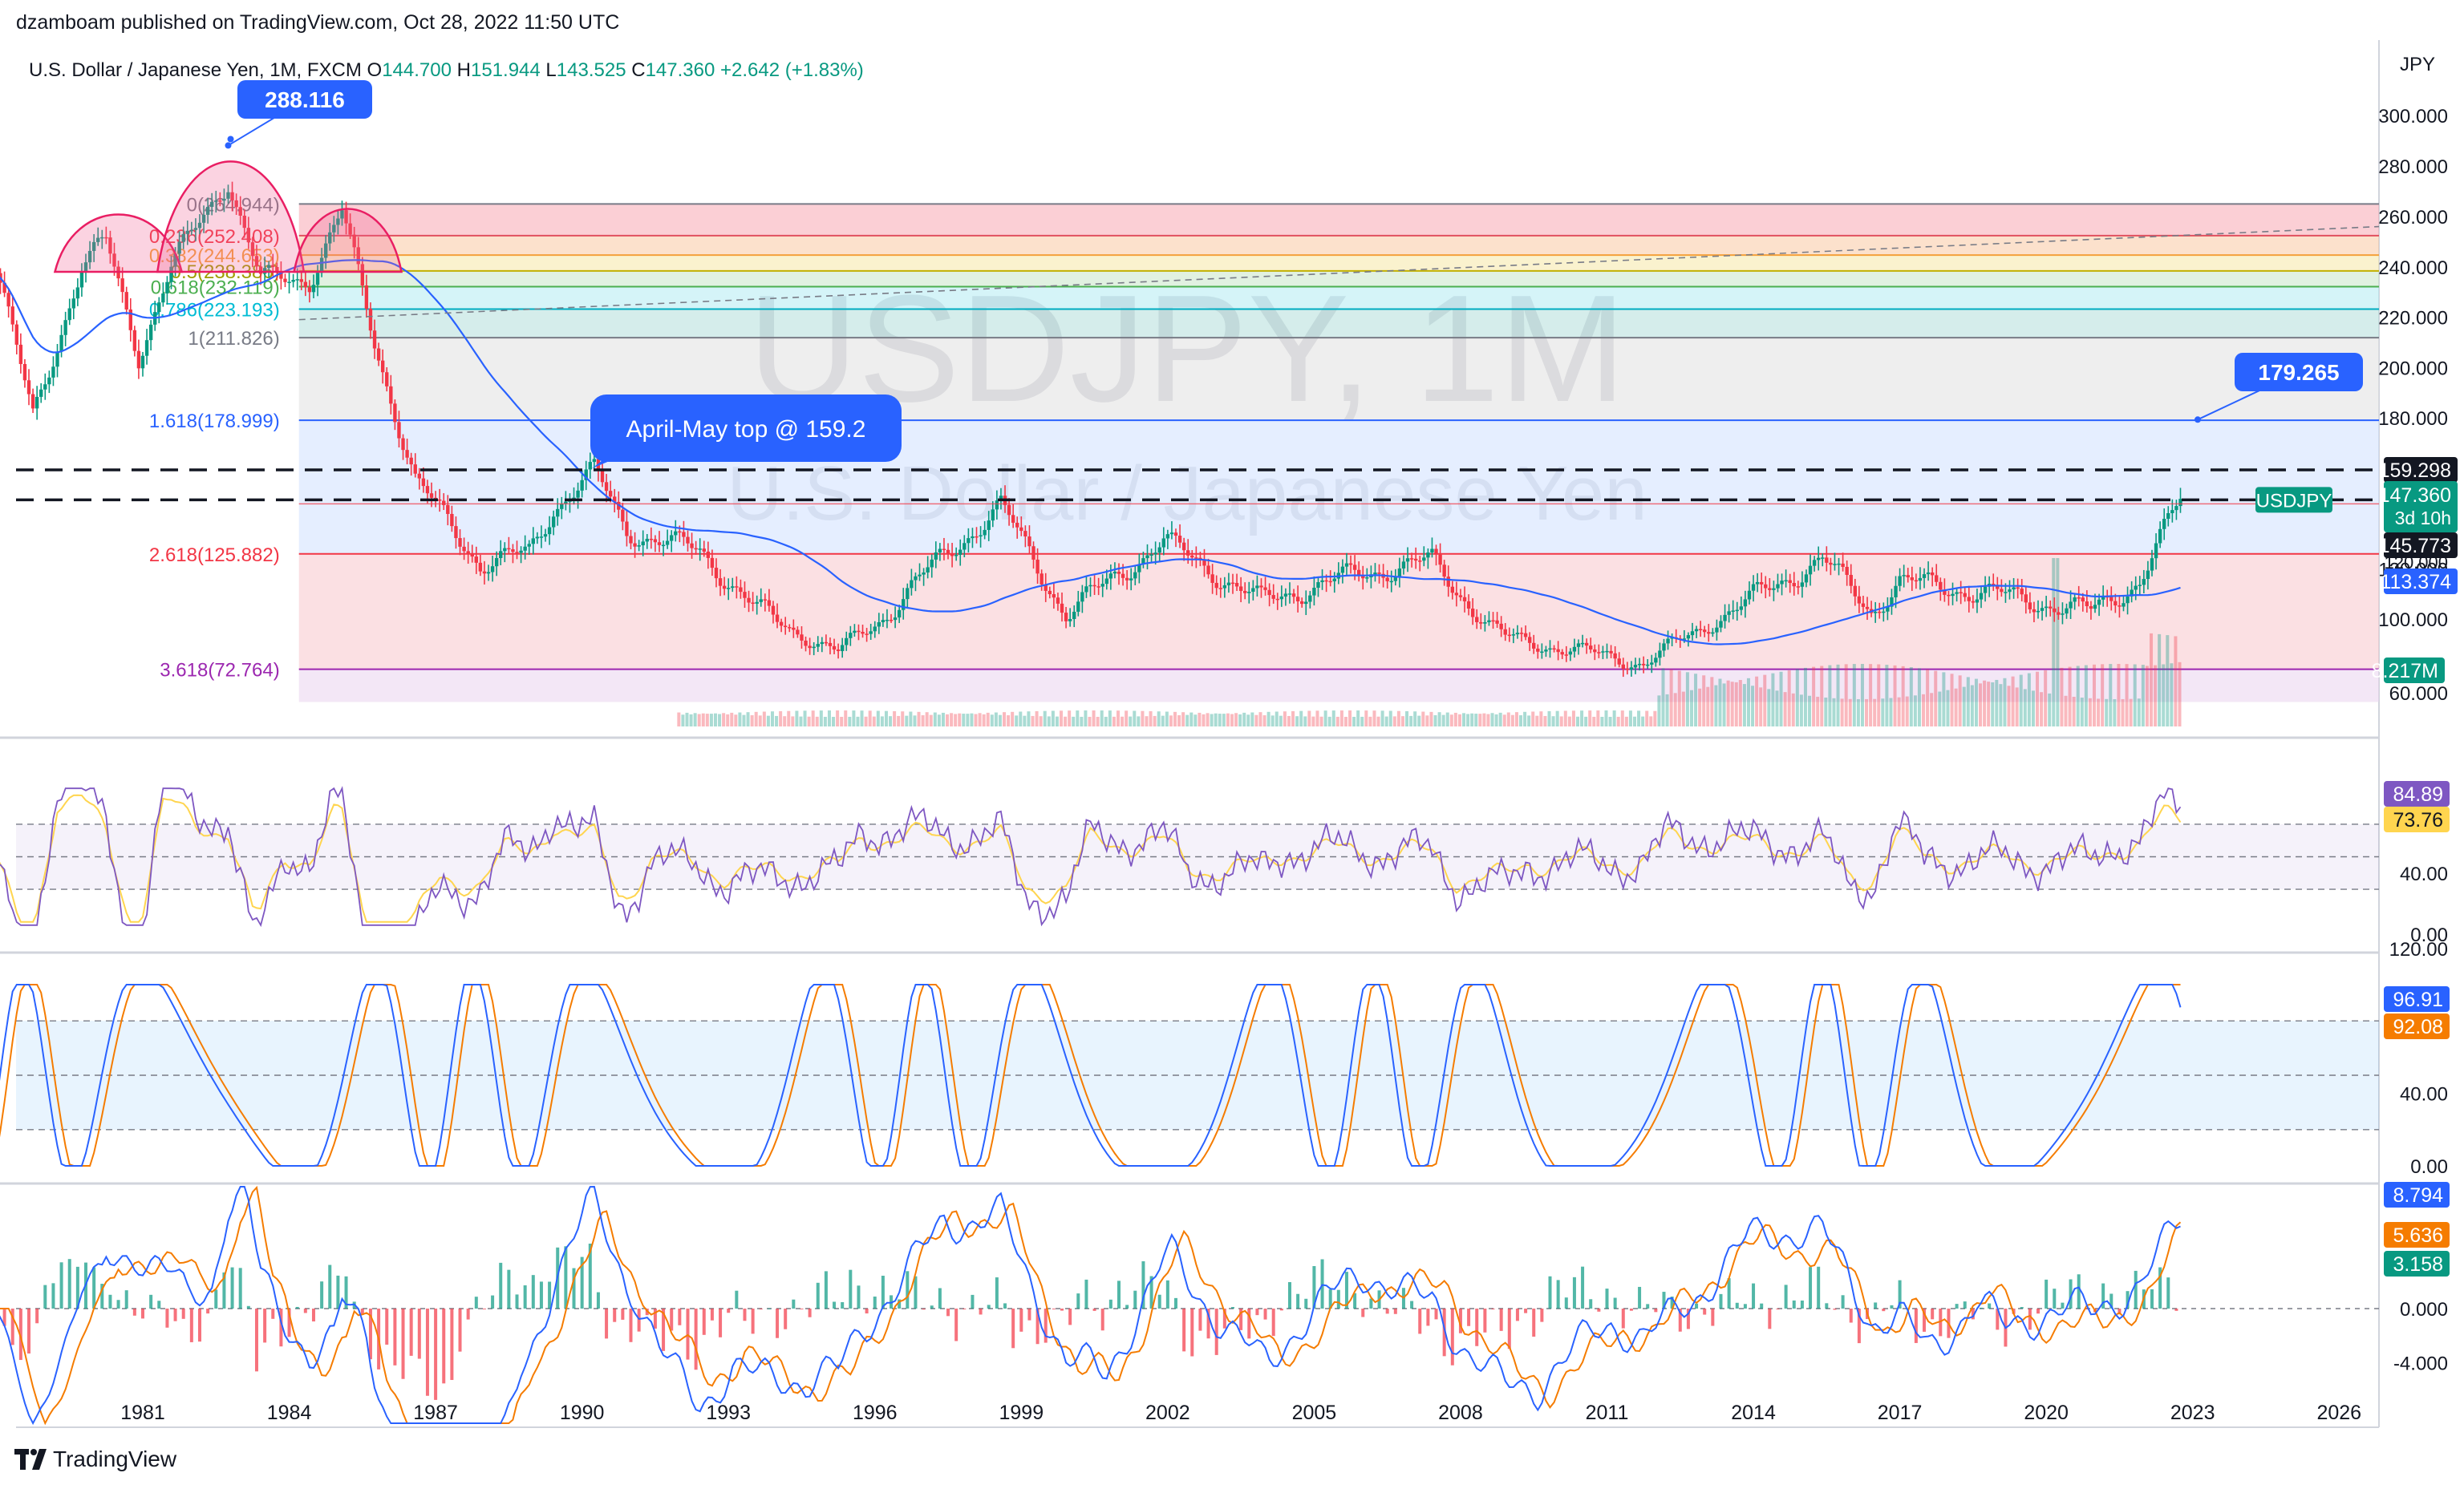  What do you see at coordinates (2417, 1235) in the screenshot?
I see `badge-macd-signal: 5.636` at bounding box center [2417, 1235].